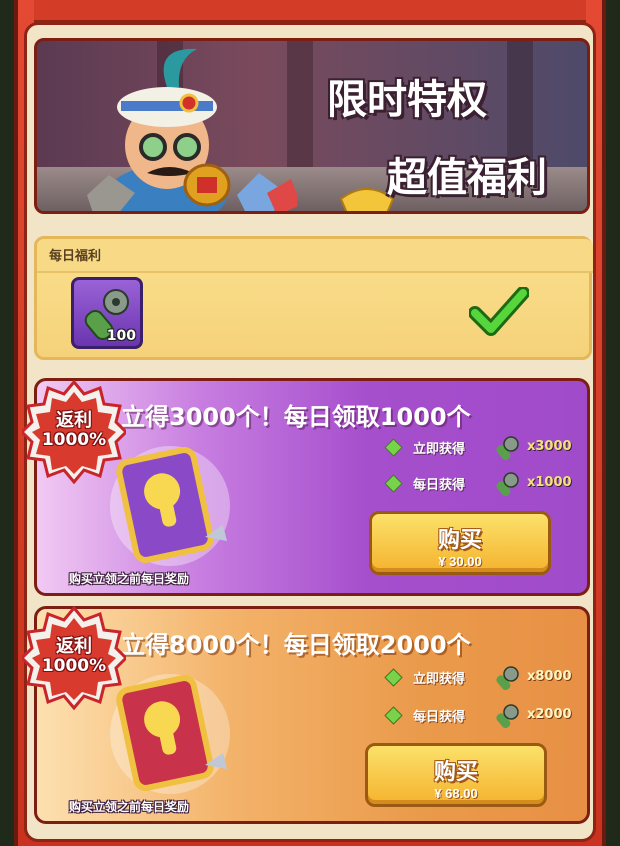 This screenshot has width=620, height=846. I want to click on reward-qty: x1000, so click(549, 482).